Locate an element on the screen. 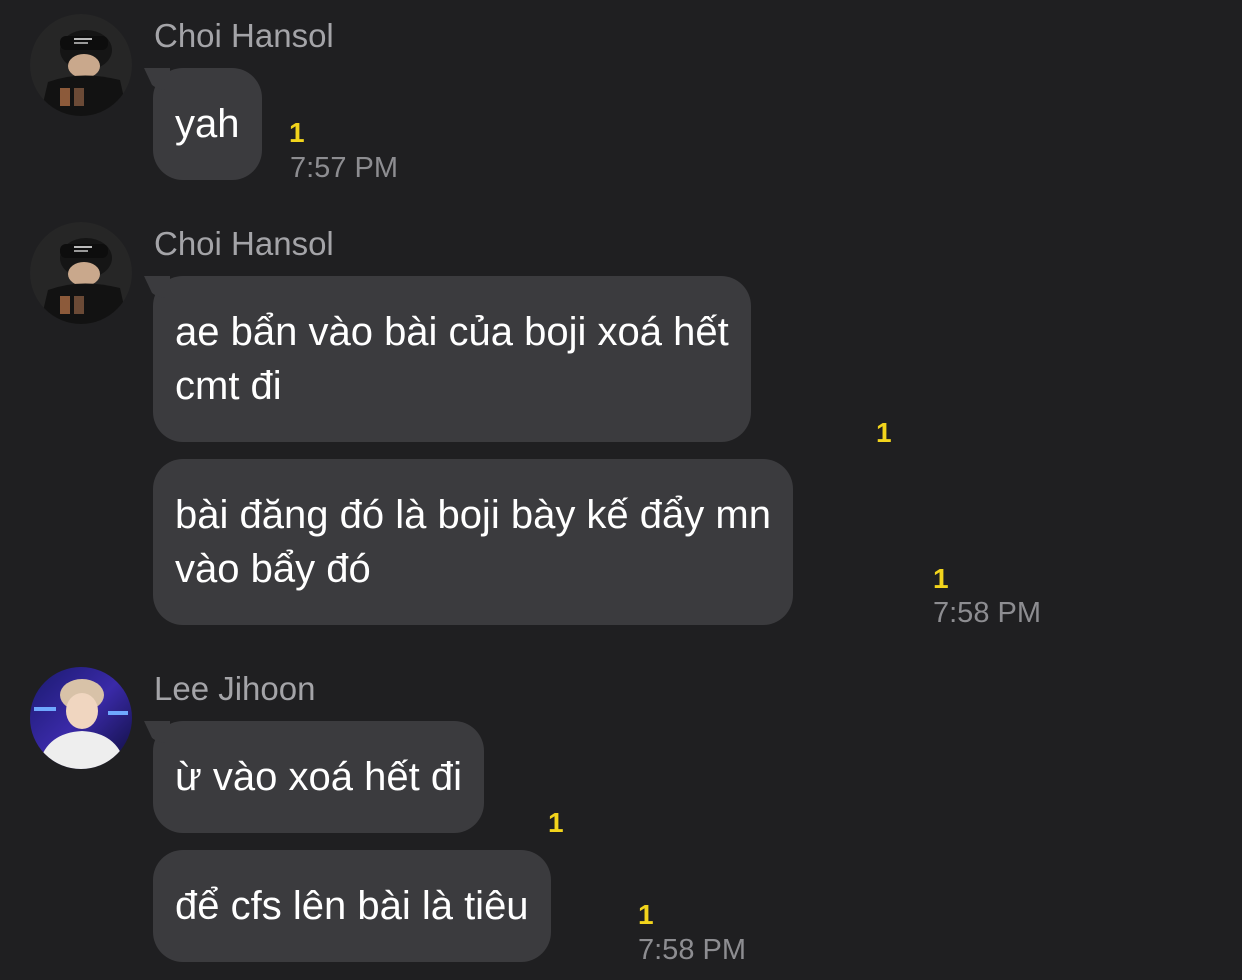 This screenshot has width=1242, height=980. message-line: cmt đi is located at coordinates (228, 386).